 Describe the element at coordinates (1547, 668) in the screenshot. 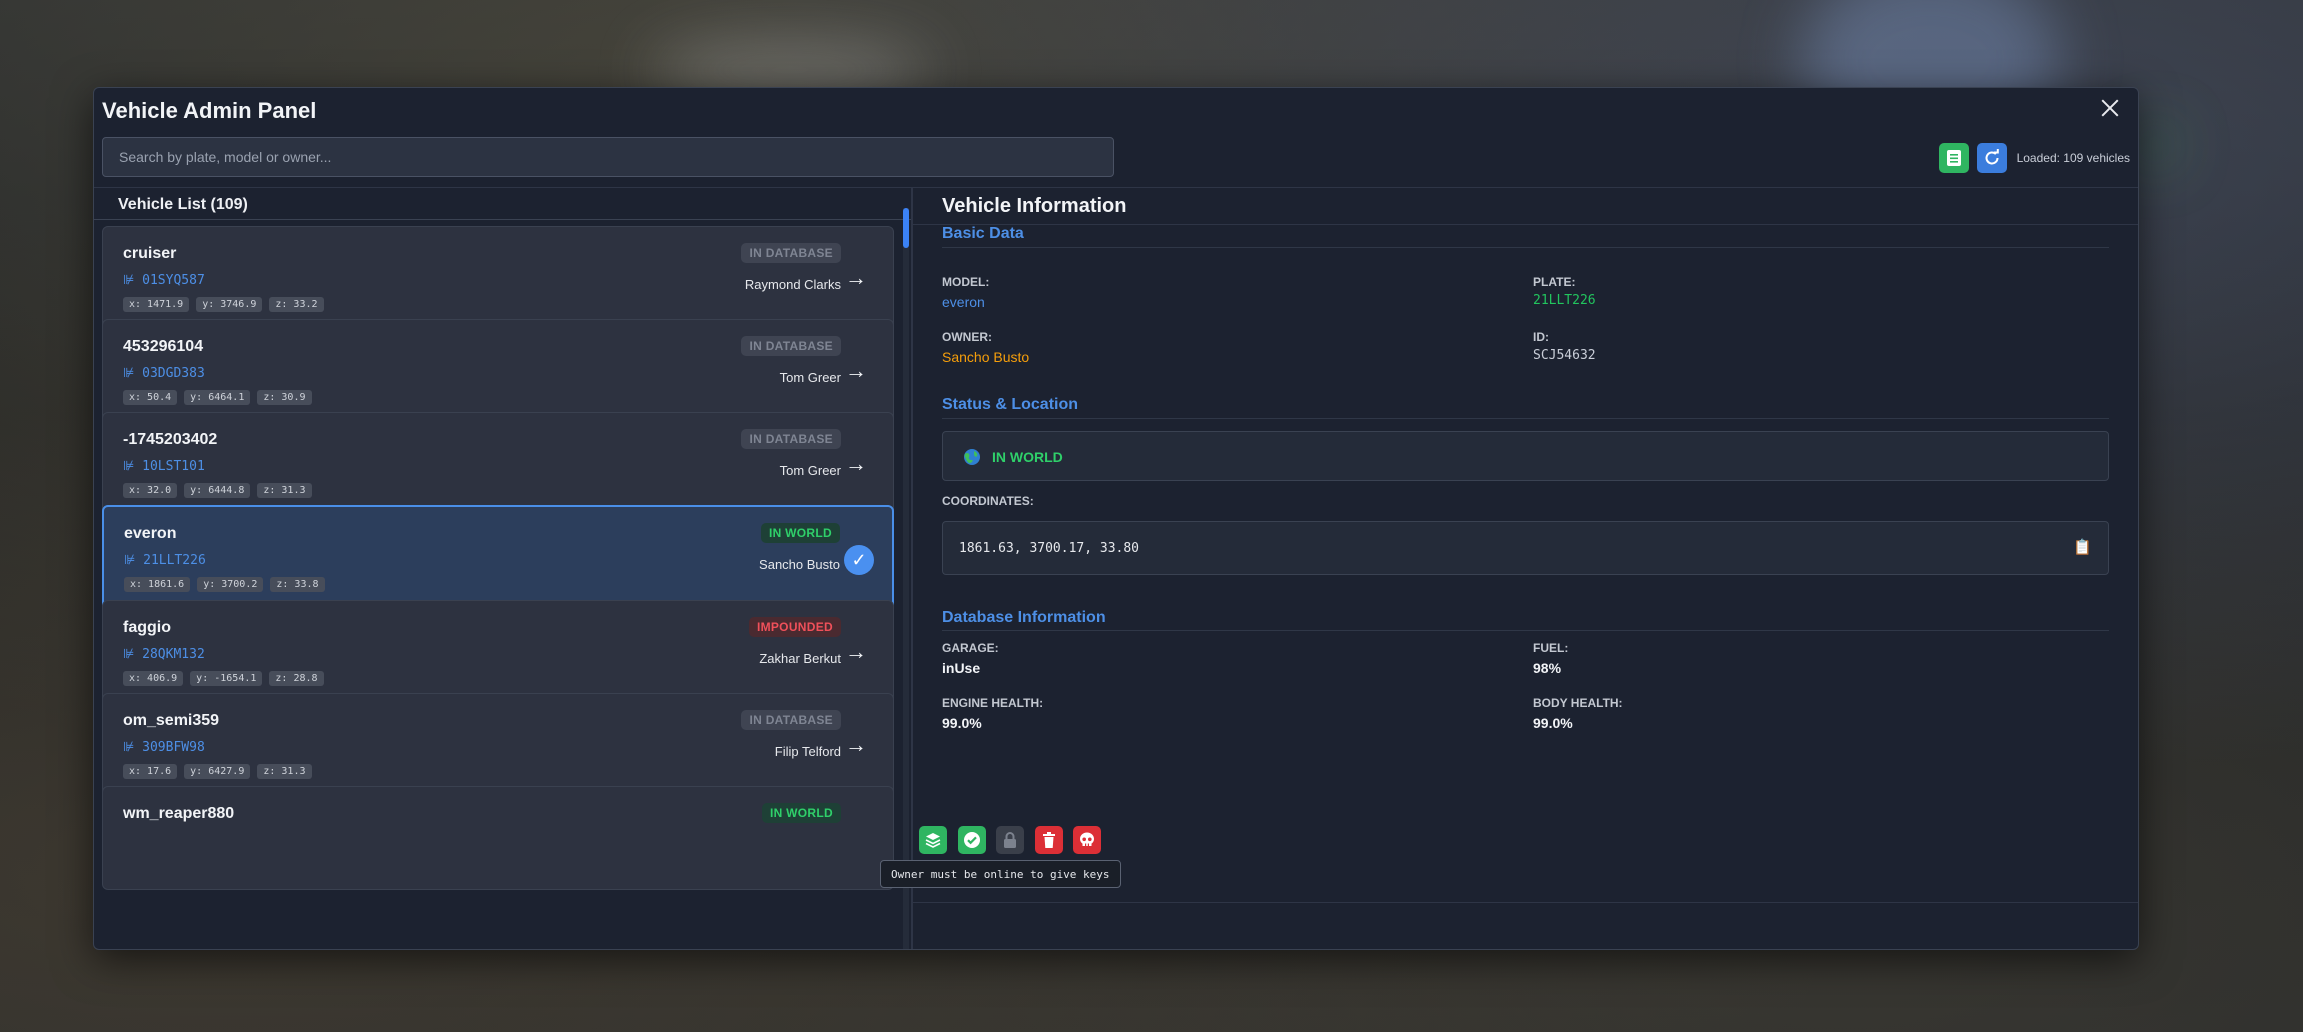

I see `fuel-value: 98%` at that location.